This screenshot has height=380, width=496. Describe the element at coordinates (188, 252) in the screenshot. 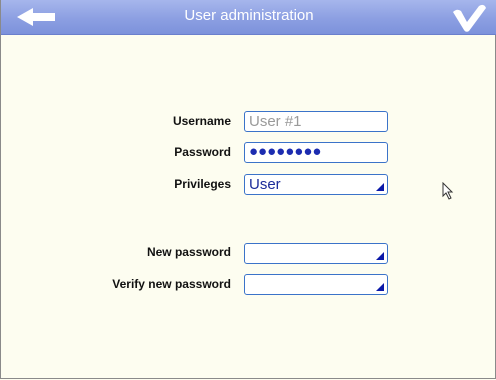

I see `new-password-label: New password` at that location.